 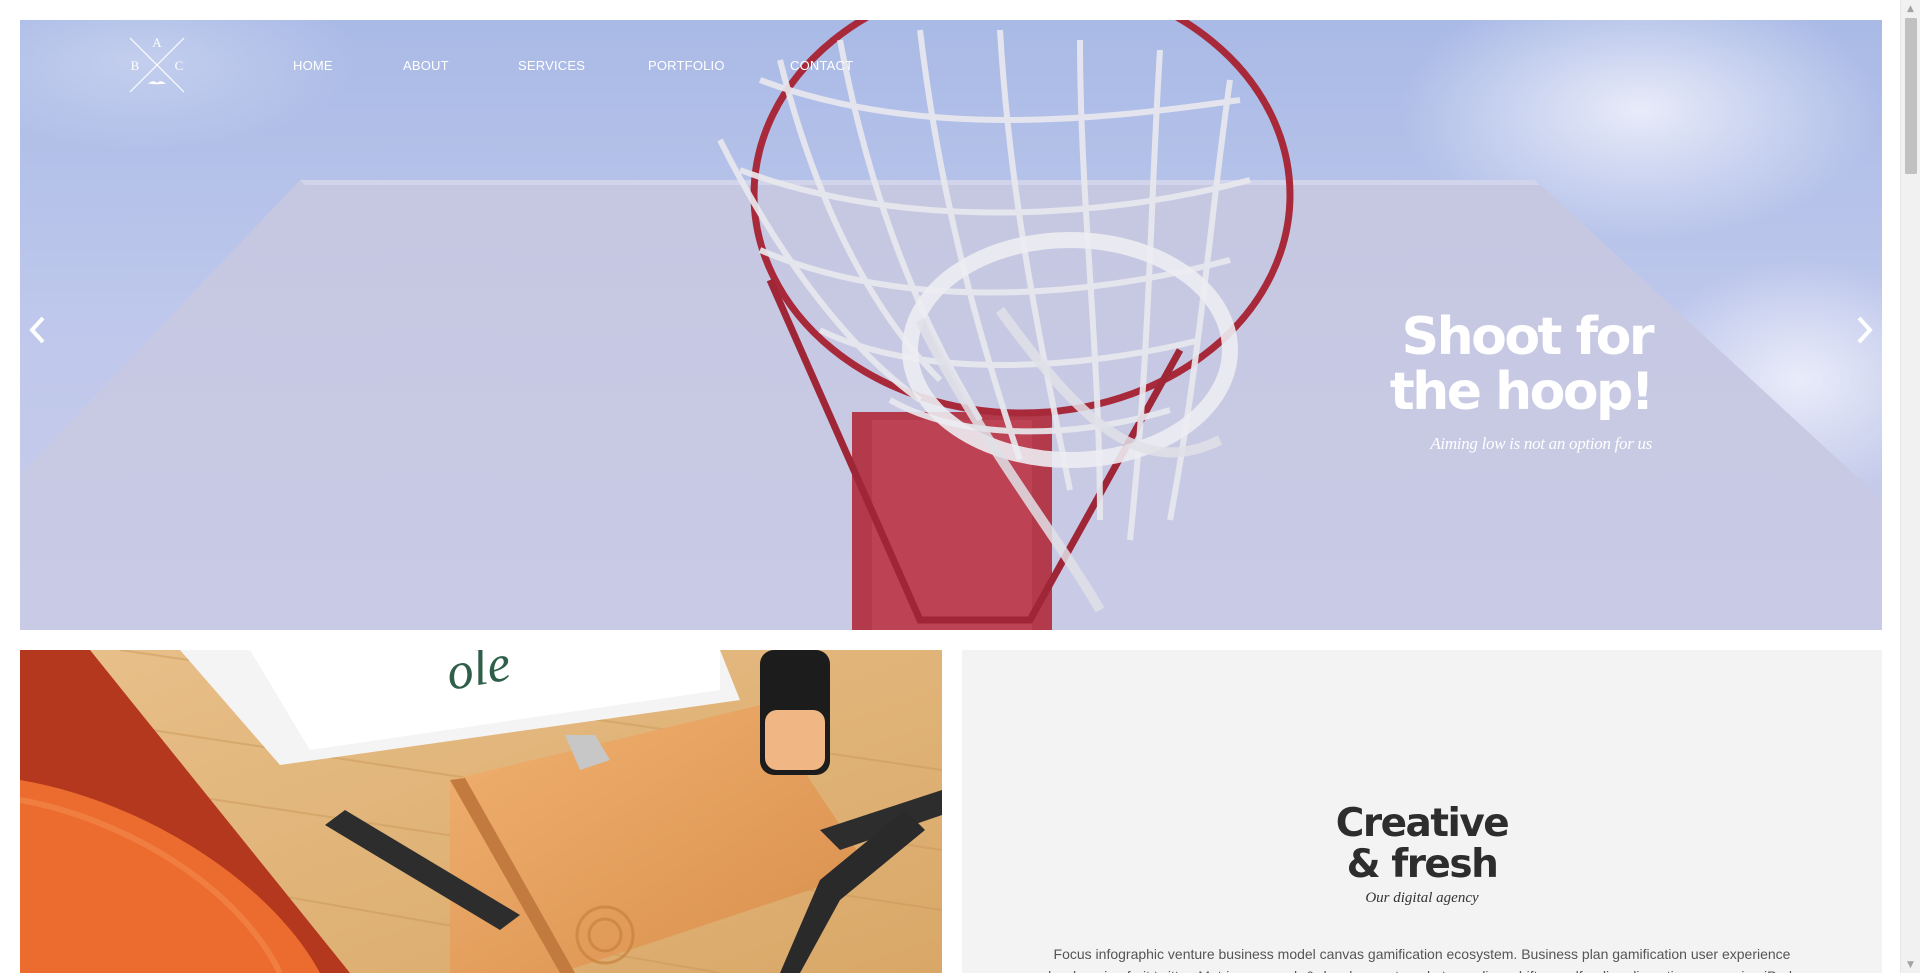 I want to click on hero-title: Shoot for the hoop!, so click(x=1522, y=364).